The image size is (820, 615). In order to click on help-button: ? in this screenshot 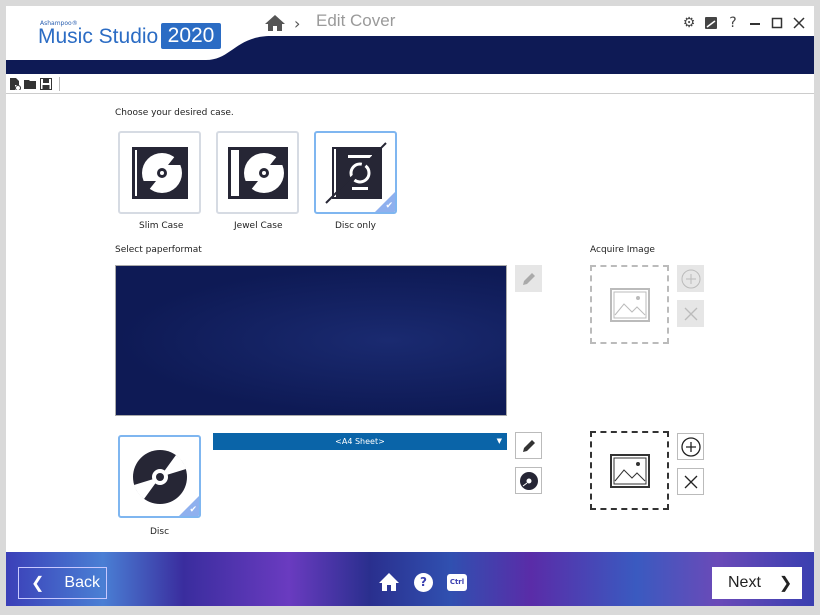, I will do `click(423, 582)`.